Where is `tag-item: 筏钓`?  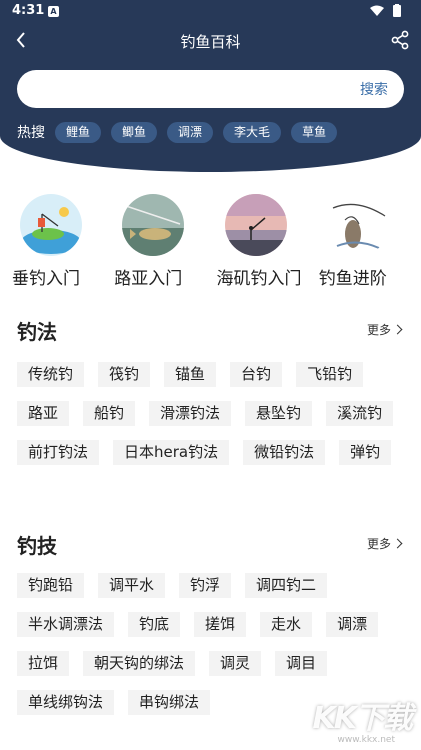
tag-item: 筏钓 is located at coordinates (124, 374).